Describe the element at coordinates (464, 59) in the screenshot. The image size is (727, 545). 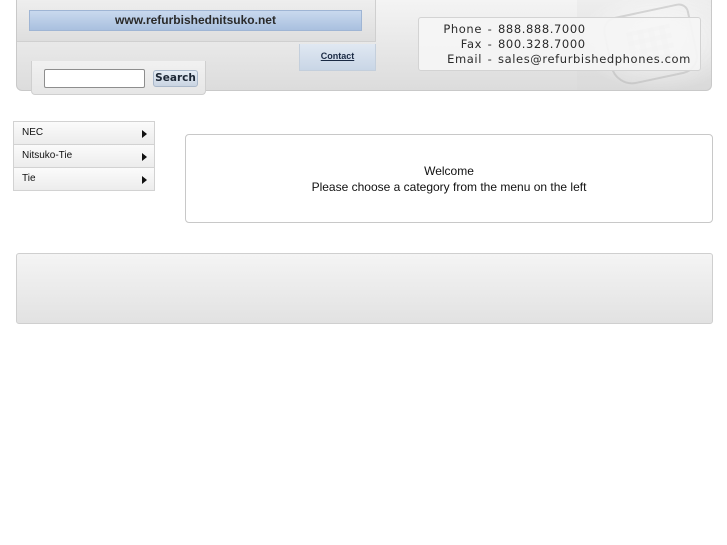
I see `contact-email-label: Email` at that location.